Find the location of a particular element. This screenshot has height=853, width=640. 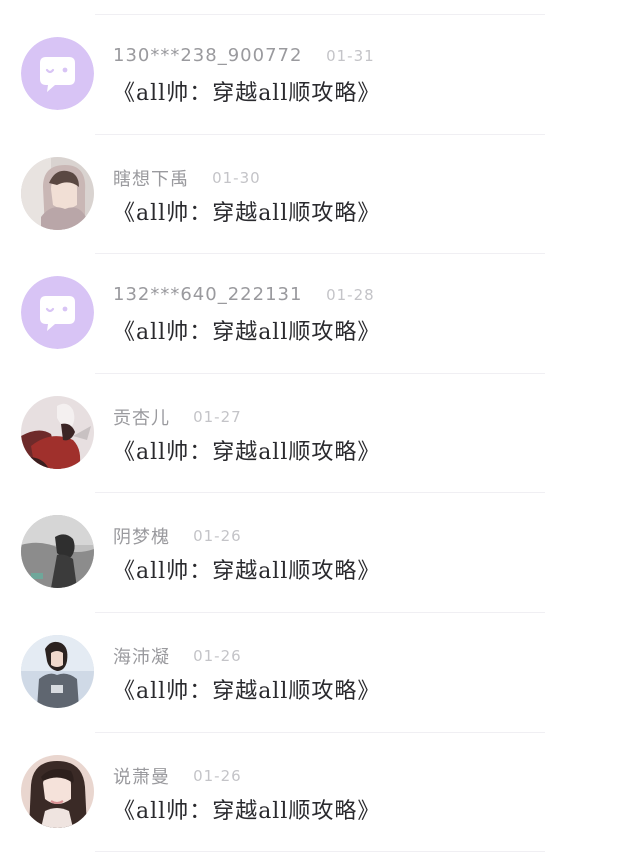

comment-meta: 130***238_9007728... 01-31 is located at coordinates (244, 57).